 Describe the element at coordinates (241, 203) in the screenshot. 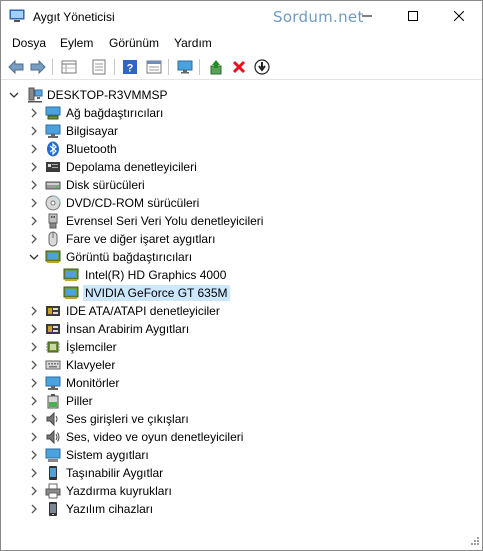

I see `tree-category-row: DVD/CD-ROM sürücüleri` at that location.